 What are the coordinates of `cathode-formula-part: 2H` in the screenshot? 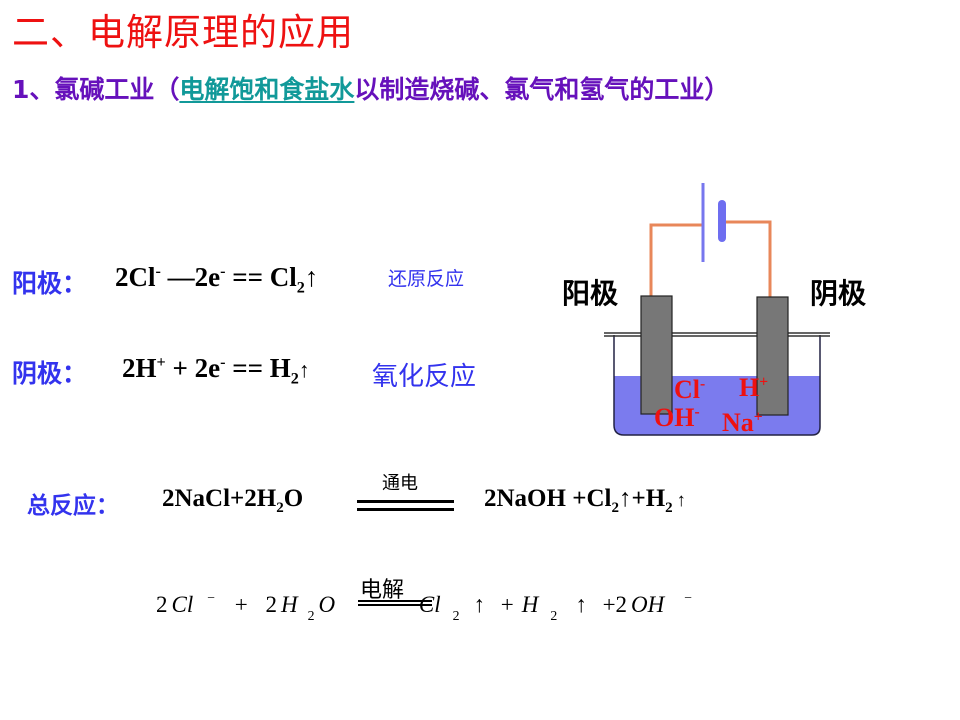 It's located at (139, 368).